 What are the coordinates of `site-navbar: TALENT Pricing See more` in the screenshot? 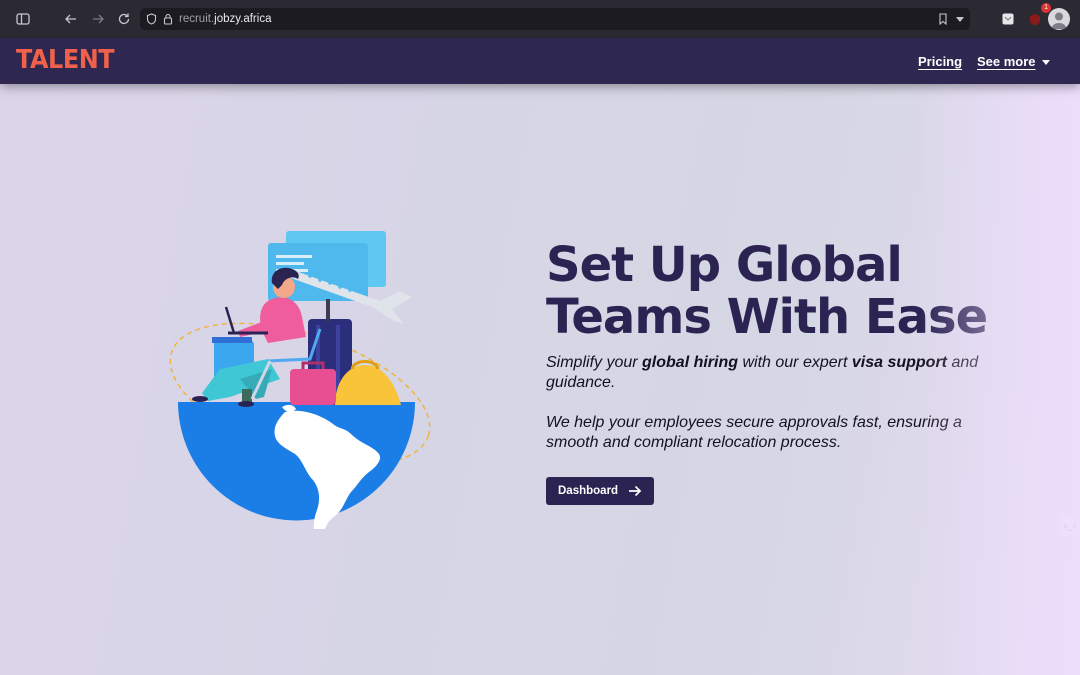 It's located at (540, 61).